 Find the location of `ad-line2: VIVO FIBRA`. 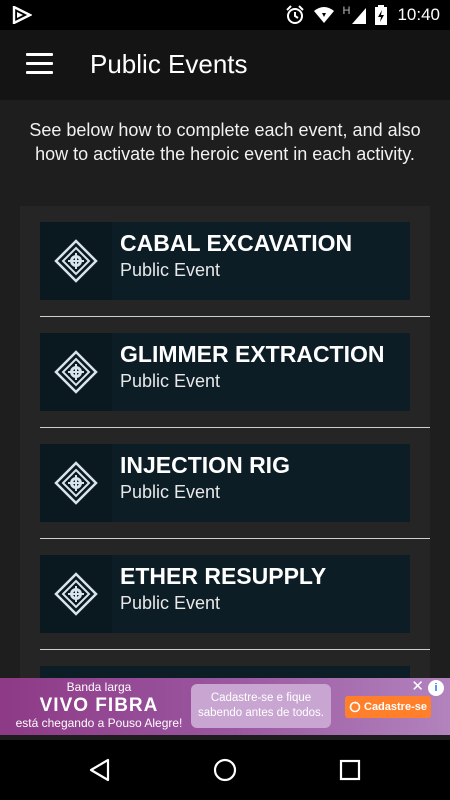

ad-line2: VIVO FIBRA is located at coordinates (99, 705).